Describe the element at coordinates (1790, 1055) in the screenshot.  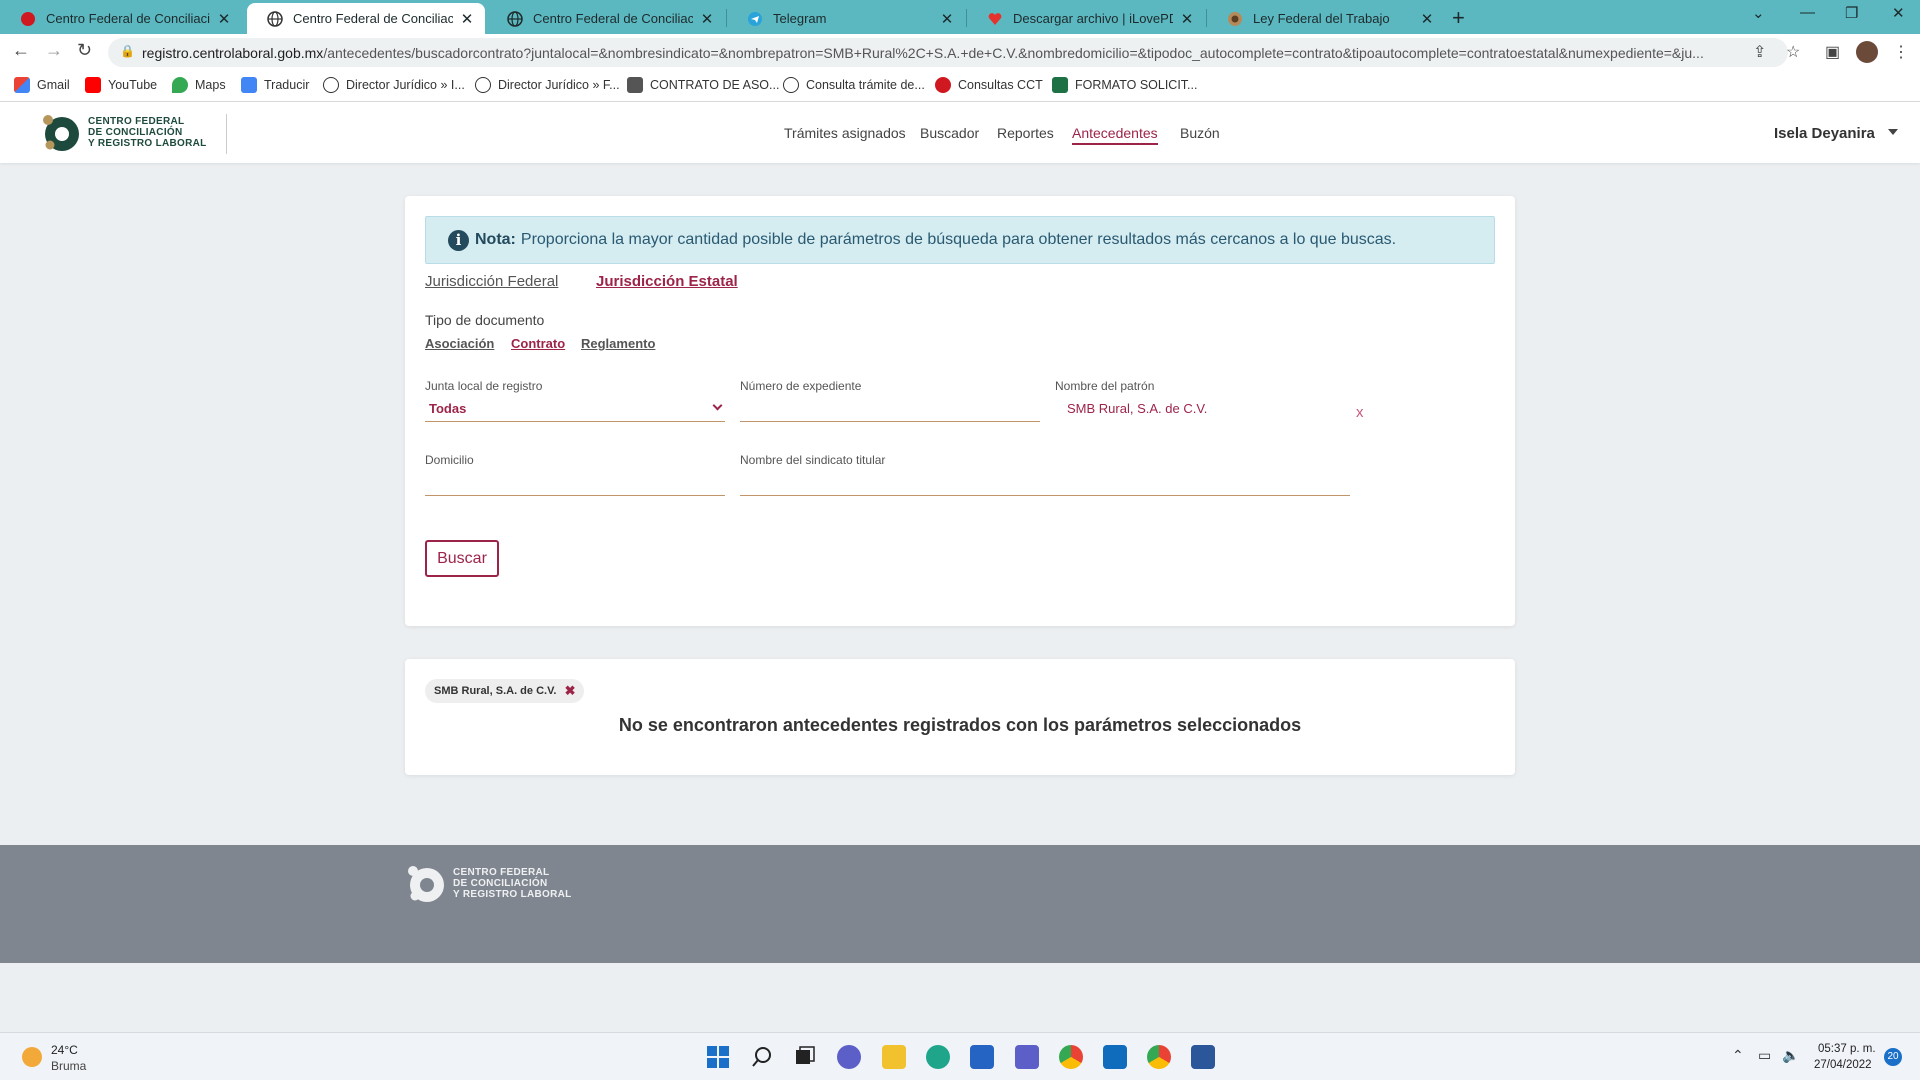
I see `speaker-muted-icon: 🔈` at that location.